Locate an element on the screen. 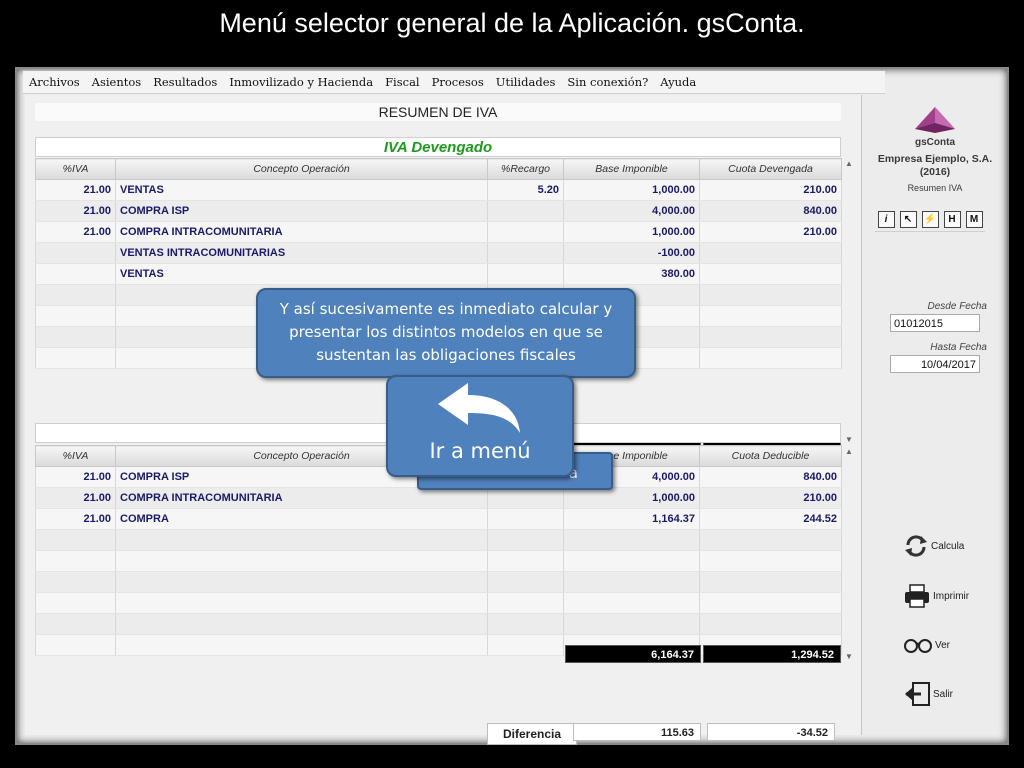 This screenshot has width=1024, height=768. company-year: (2016) is located at coordinates (935, 172).